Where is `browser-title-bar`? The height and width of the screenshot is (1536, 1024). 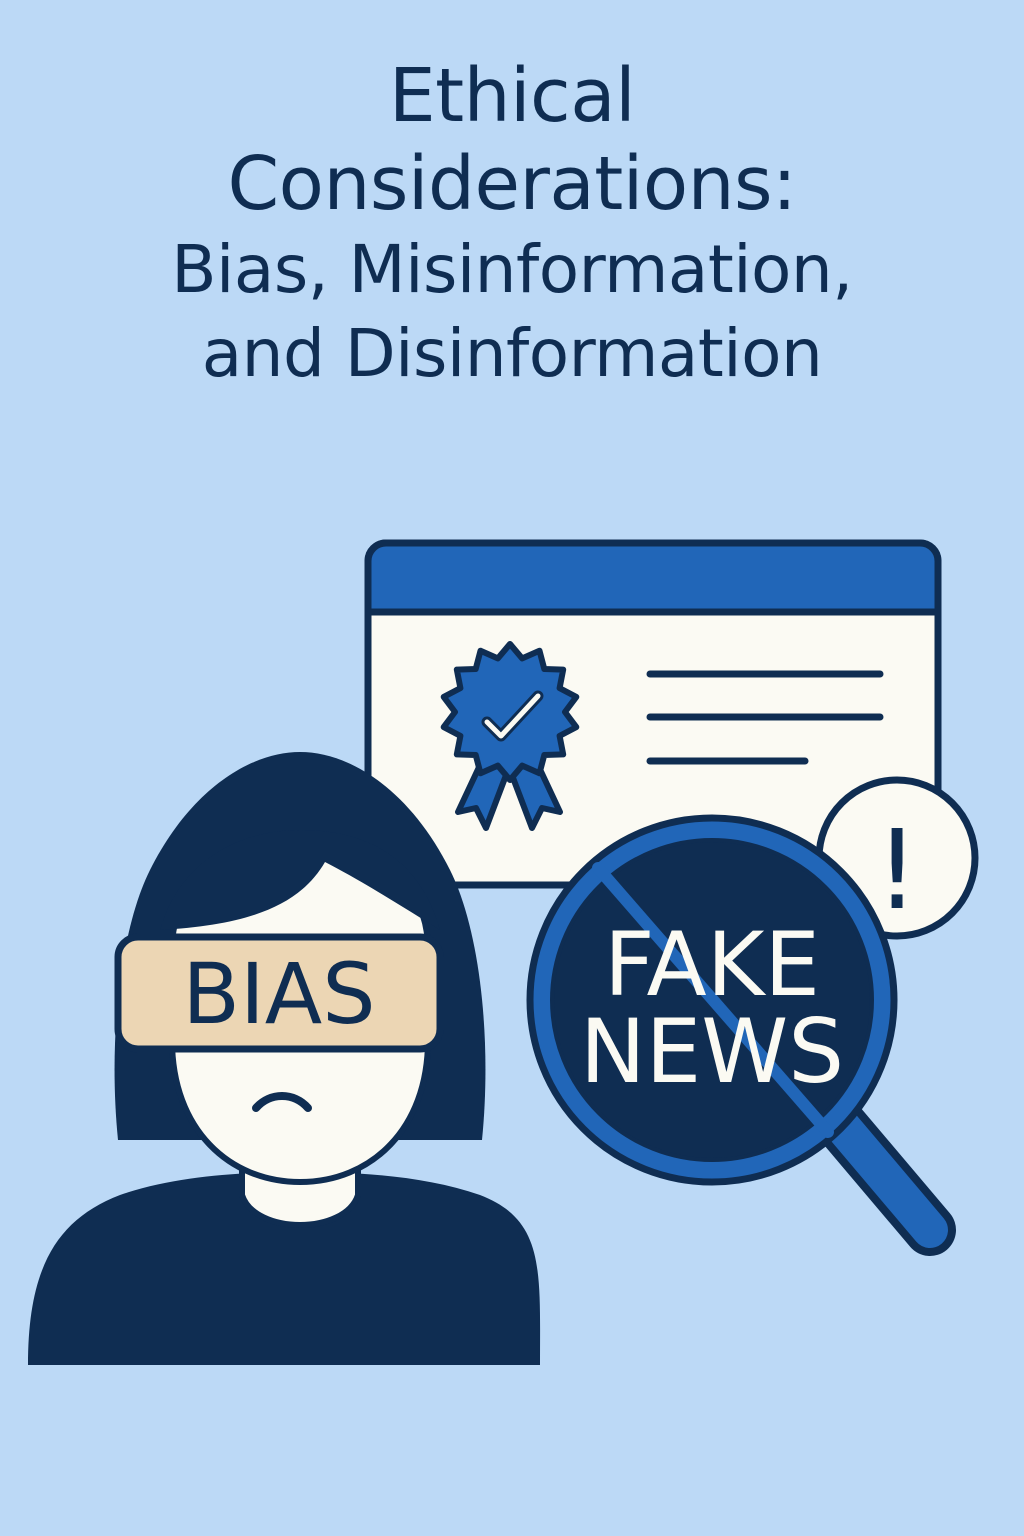 browser-title-bar is located at coordinates (653, 577).